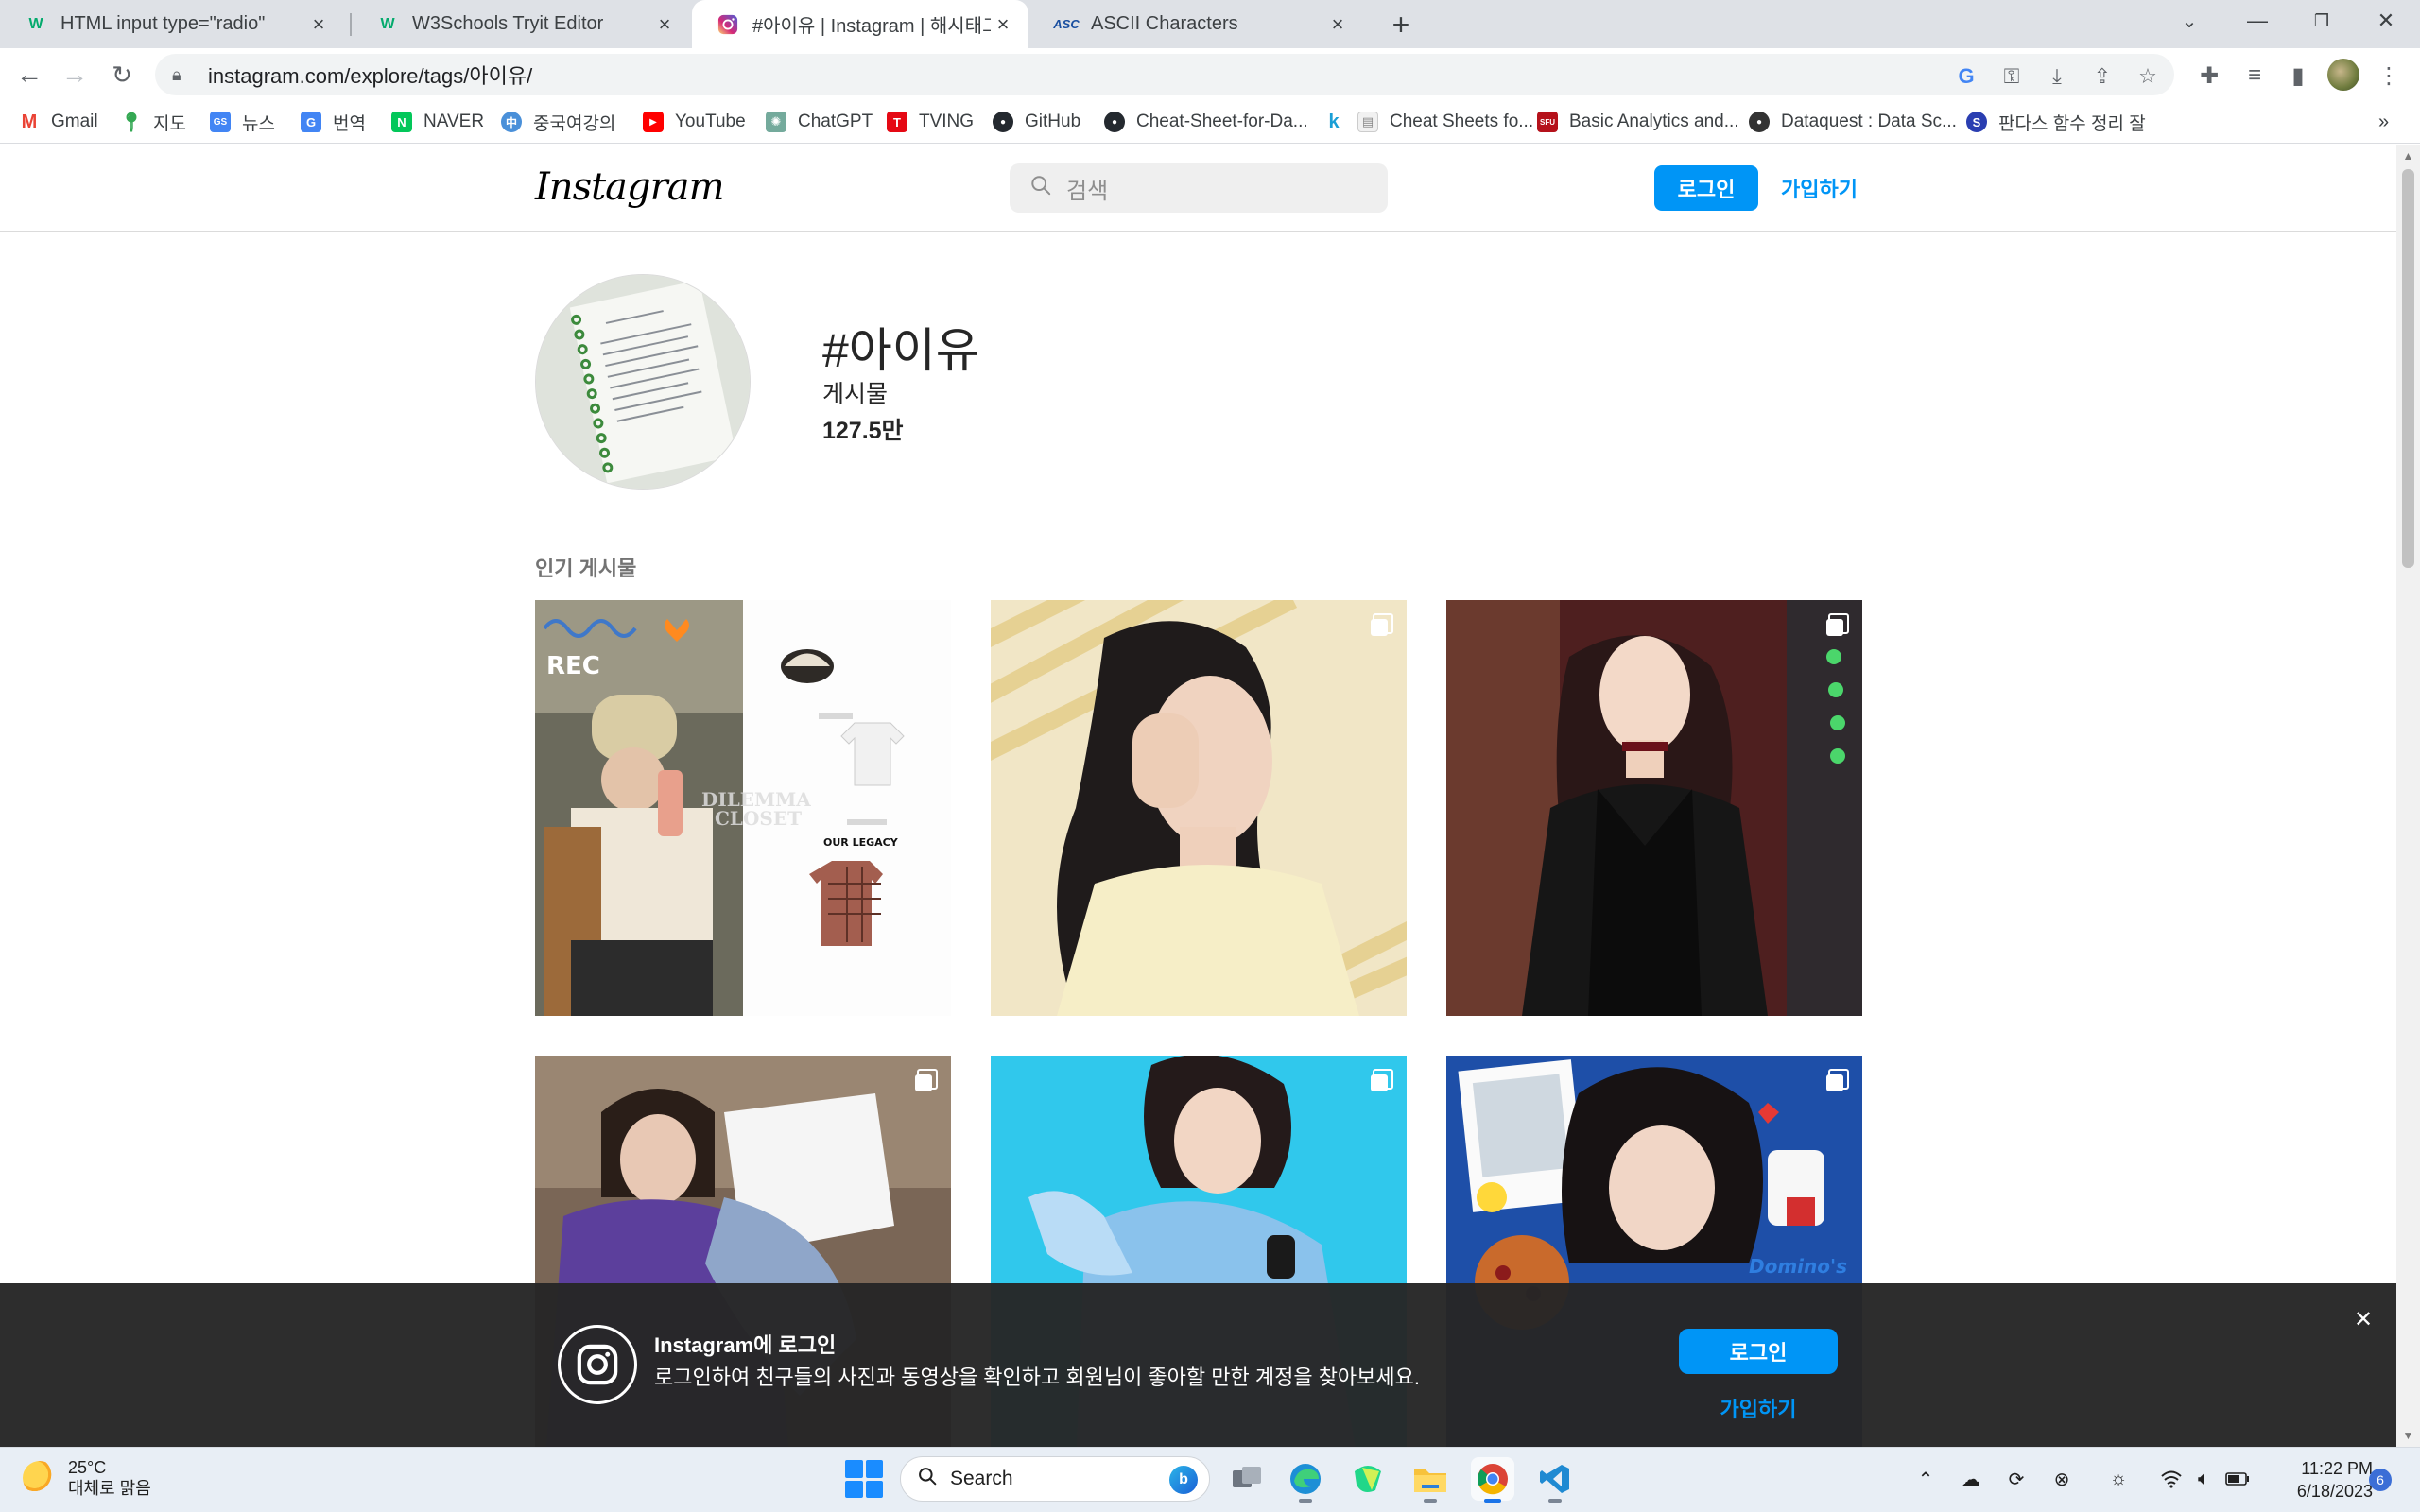  I want to click on tab-w3schools-tryit: W W3Schools Tryit Editor ×, so click(521, 24).